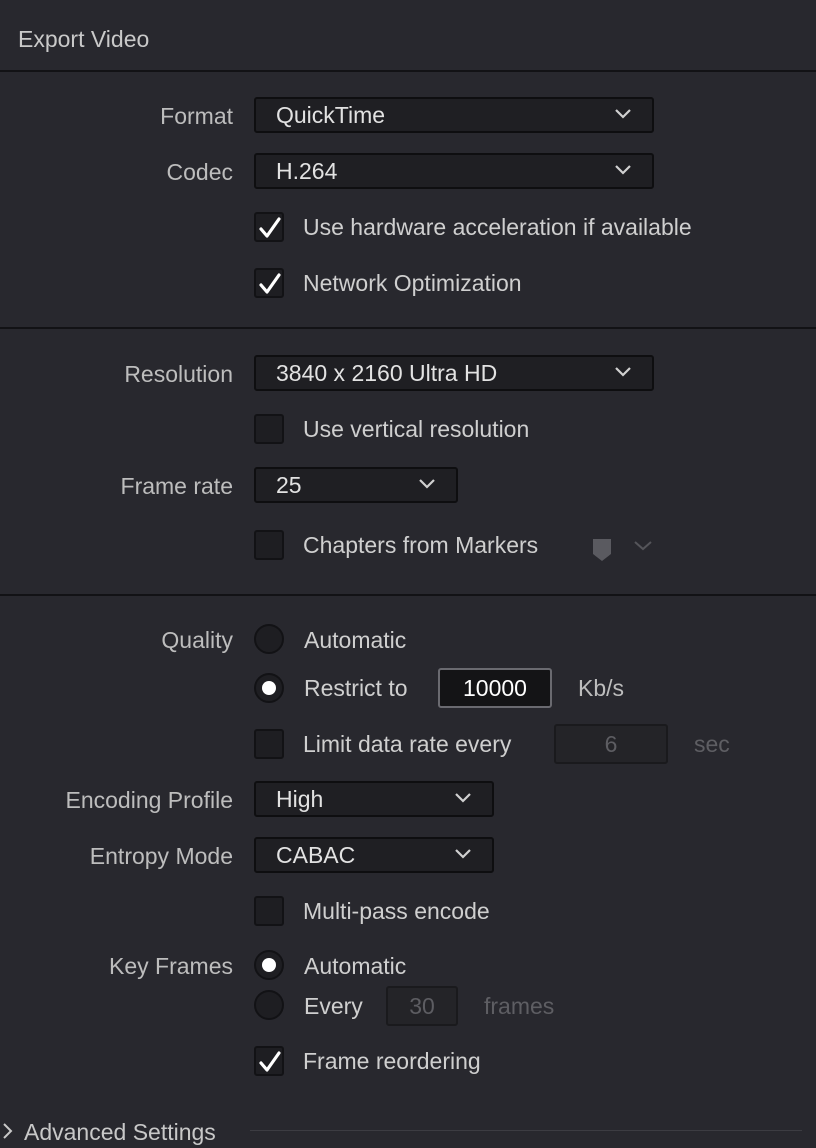 Image resolution: width=816 pixels, height=1148 pixels. I want to click on quality-label: Quality, so click(197, 640).